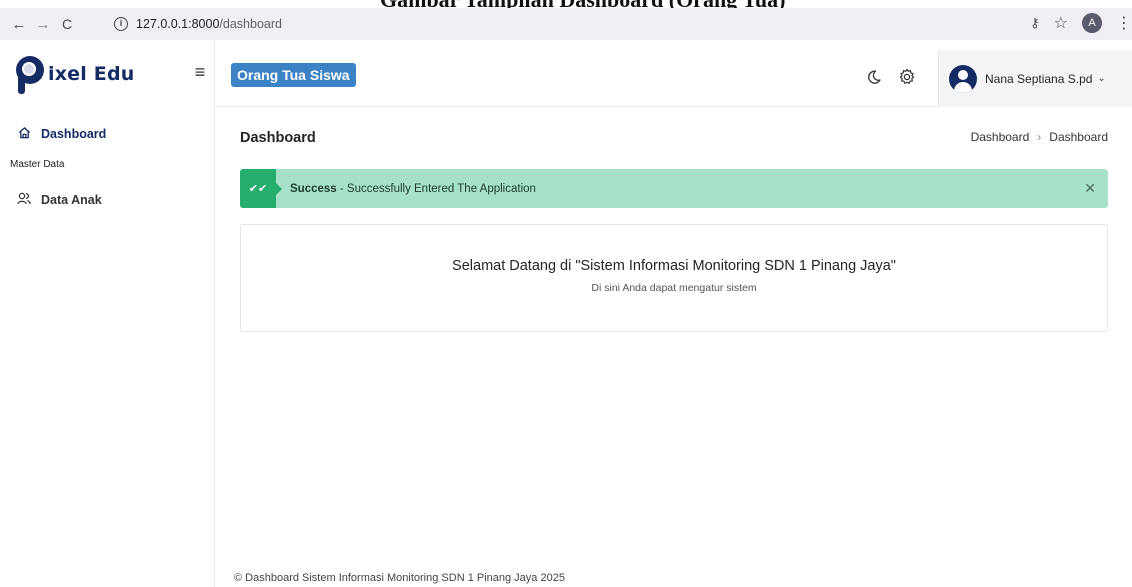 The image size is (1132, 587). What do you see at coordinates (107, 200) in the screenshot?
I see `sidebar-item-data-anak: Data Anak` at bounding box center [107, 200].